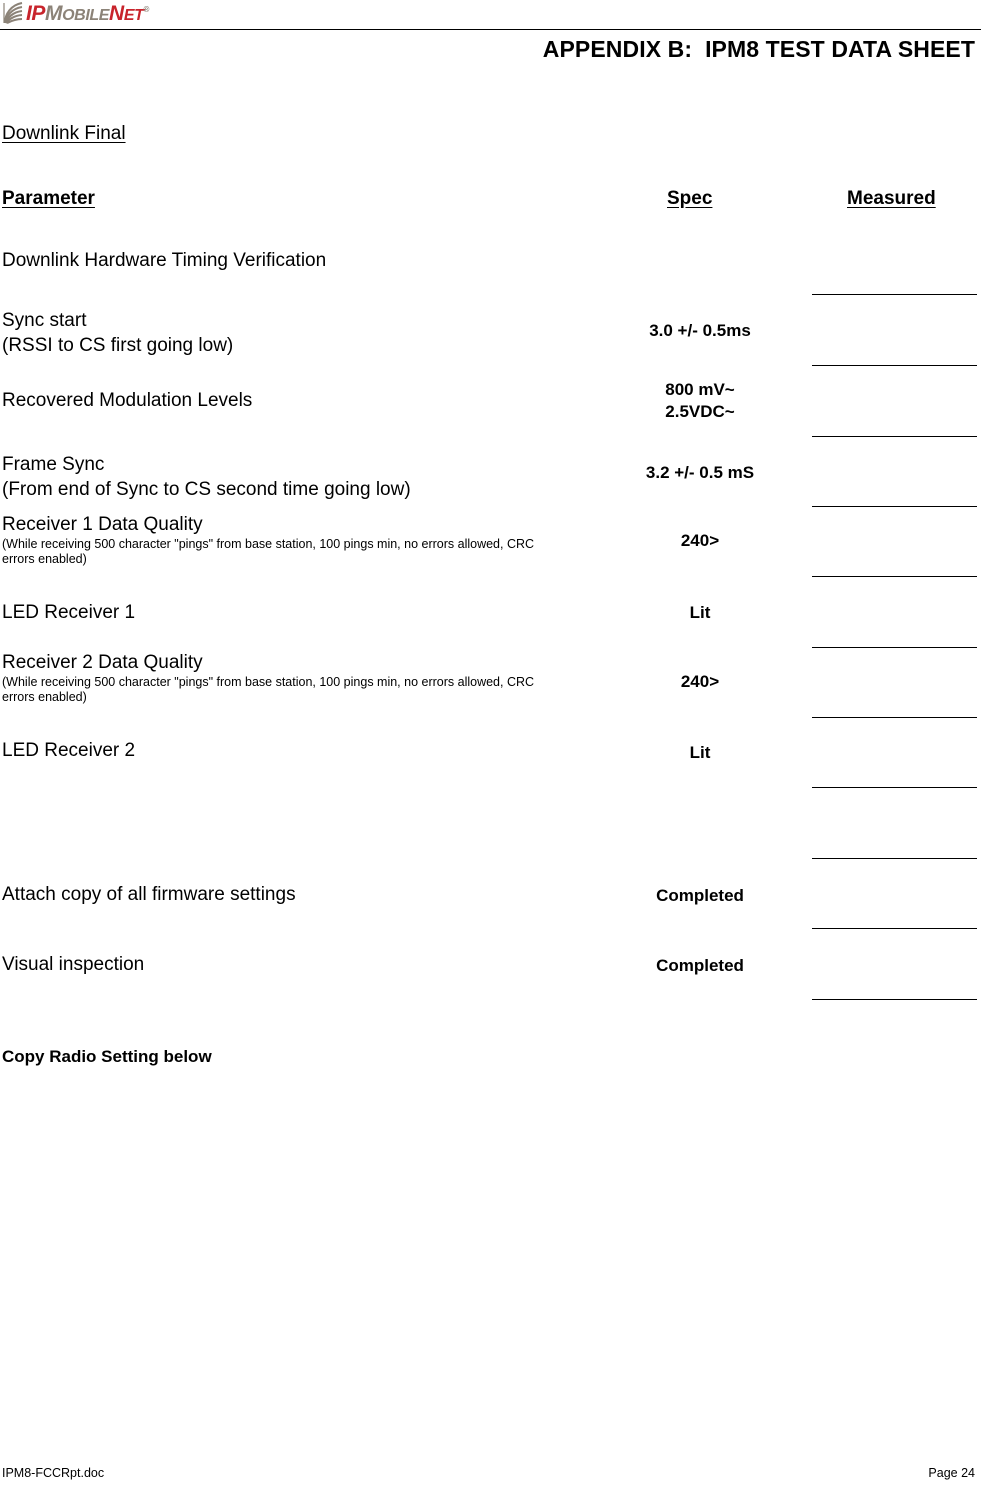 The height and width of the screenshot is (1500, 981). Describe the element at coordinates (69, 750) in the screenshot. I see `row-parameter-label: LED Receiver 2` at that location.